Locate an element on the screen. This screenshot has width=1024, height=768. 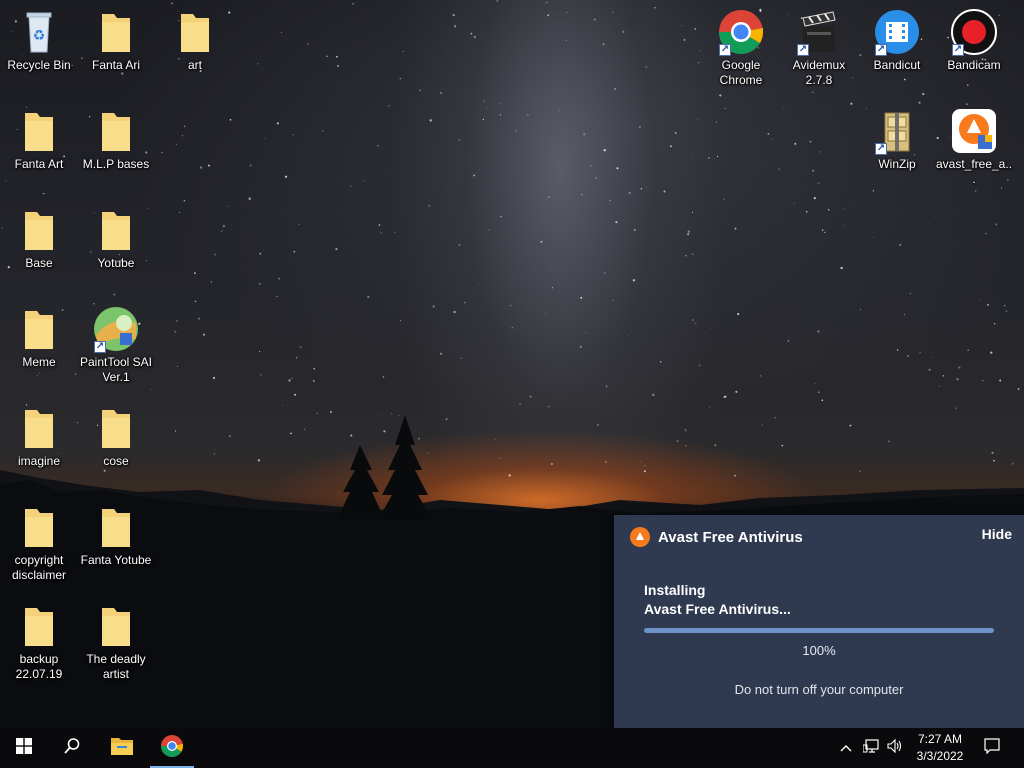
desktop-icon-painttool-sai: ↗ PaintTool SAI Ver.1 is located at coordinates (116, 345).